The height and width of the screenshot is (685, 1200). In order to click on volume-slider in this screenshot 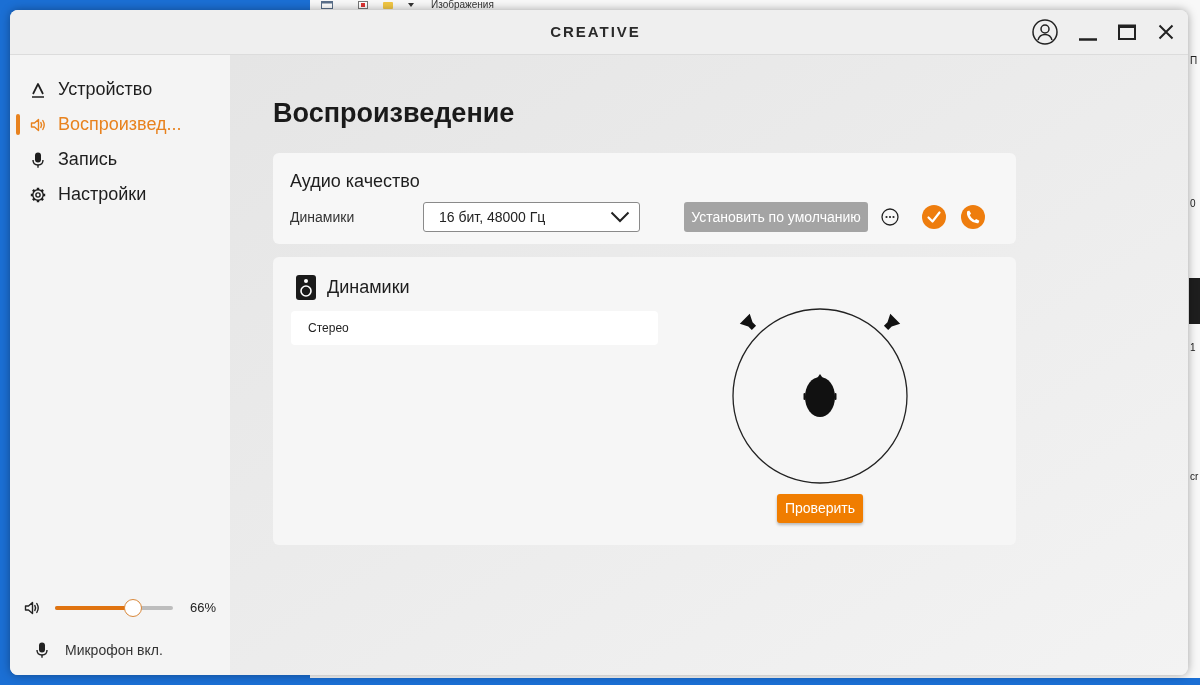, I will do `click(114, 608)`.